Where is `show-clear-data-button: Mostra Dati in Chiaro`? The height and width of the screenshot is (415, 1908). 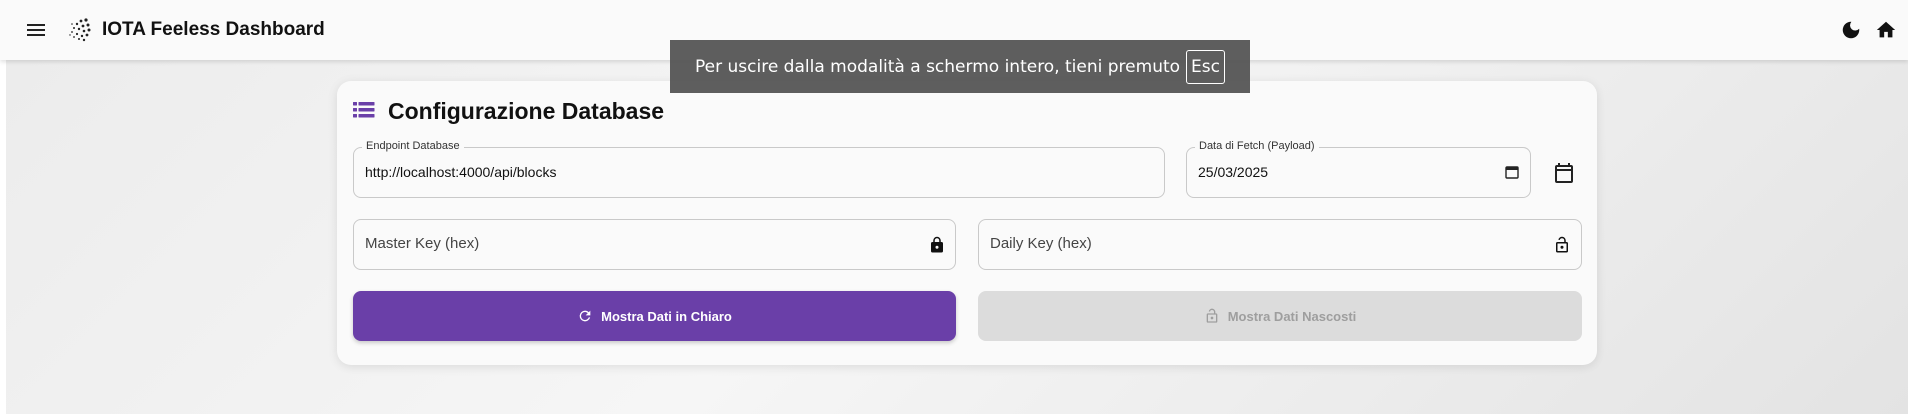 show-clear-data-button: Mostra Dati in Chiaro is located at coordinates (654, 316).